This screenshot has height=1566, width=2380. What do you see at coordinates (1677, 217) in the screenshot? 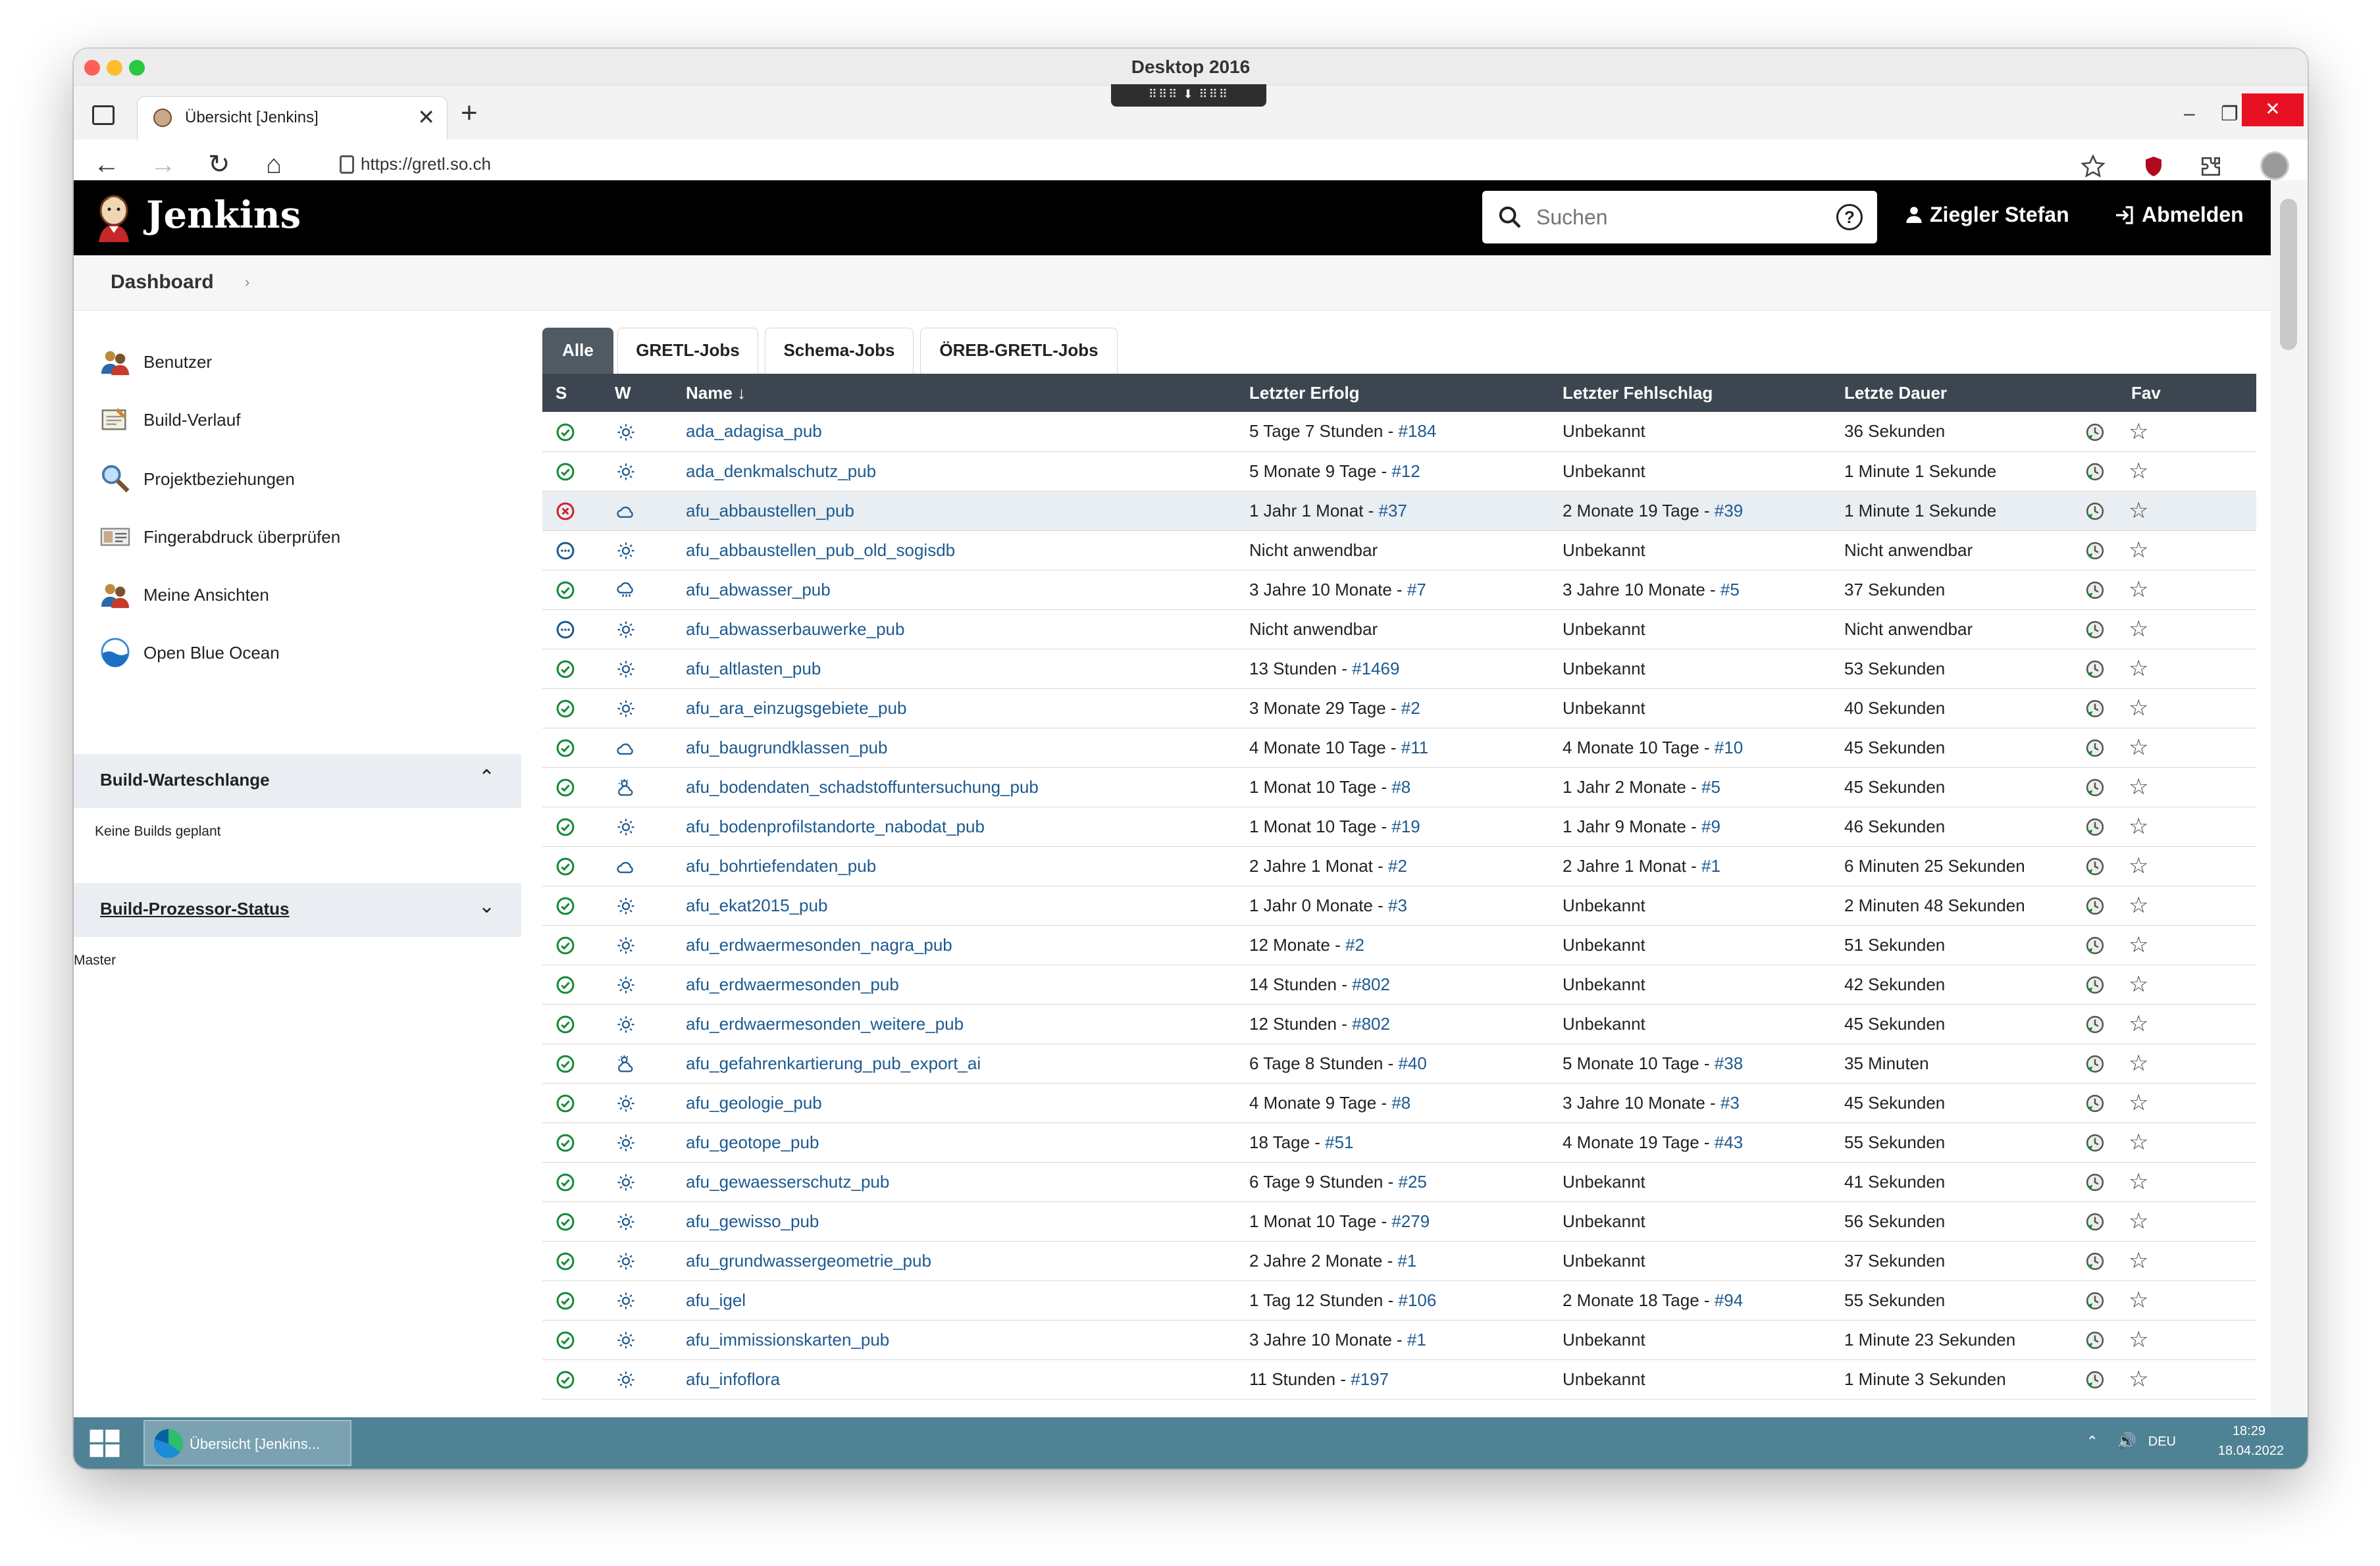
I see `search-input` at bounding box center [1677, 217].